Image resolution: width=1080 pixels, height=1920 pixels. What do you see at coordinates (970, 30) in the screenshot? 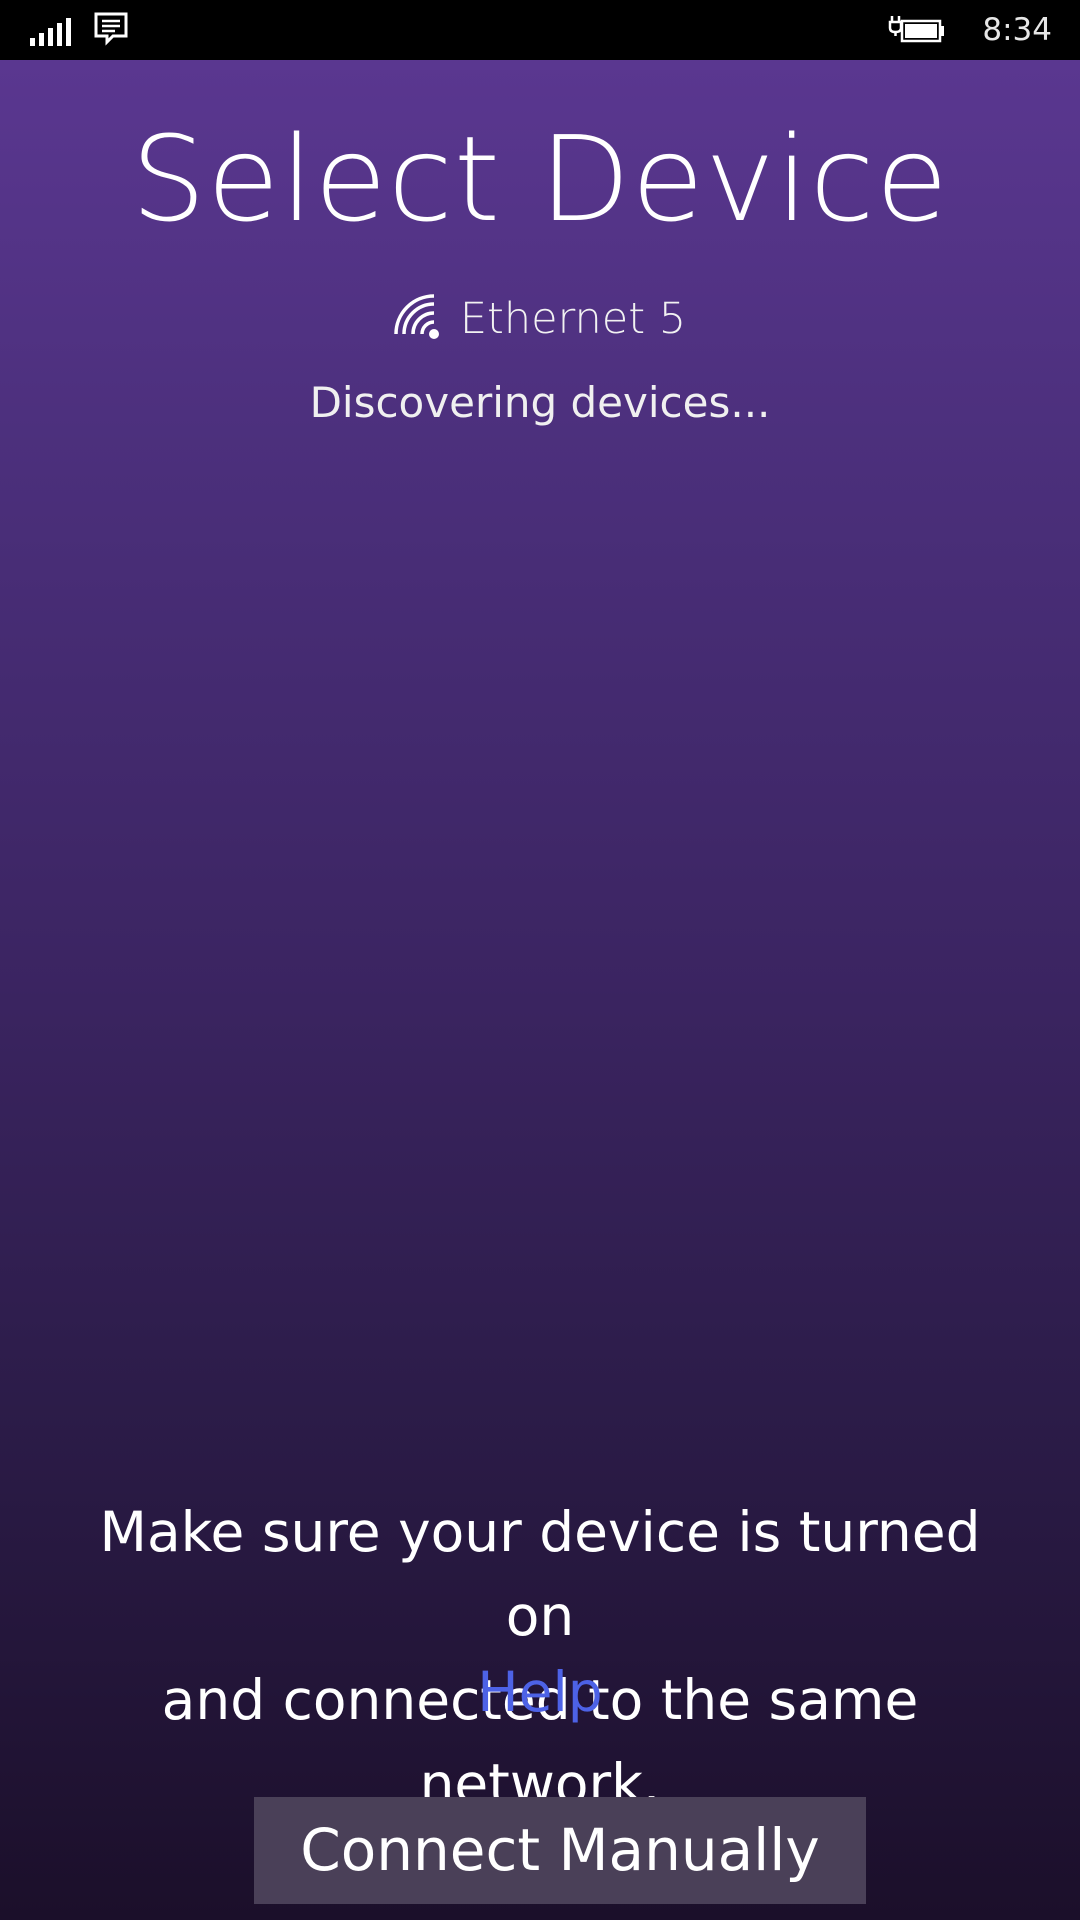
I see `status-right: 8:34` at bounding box center [970, 30].